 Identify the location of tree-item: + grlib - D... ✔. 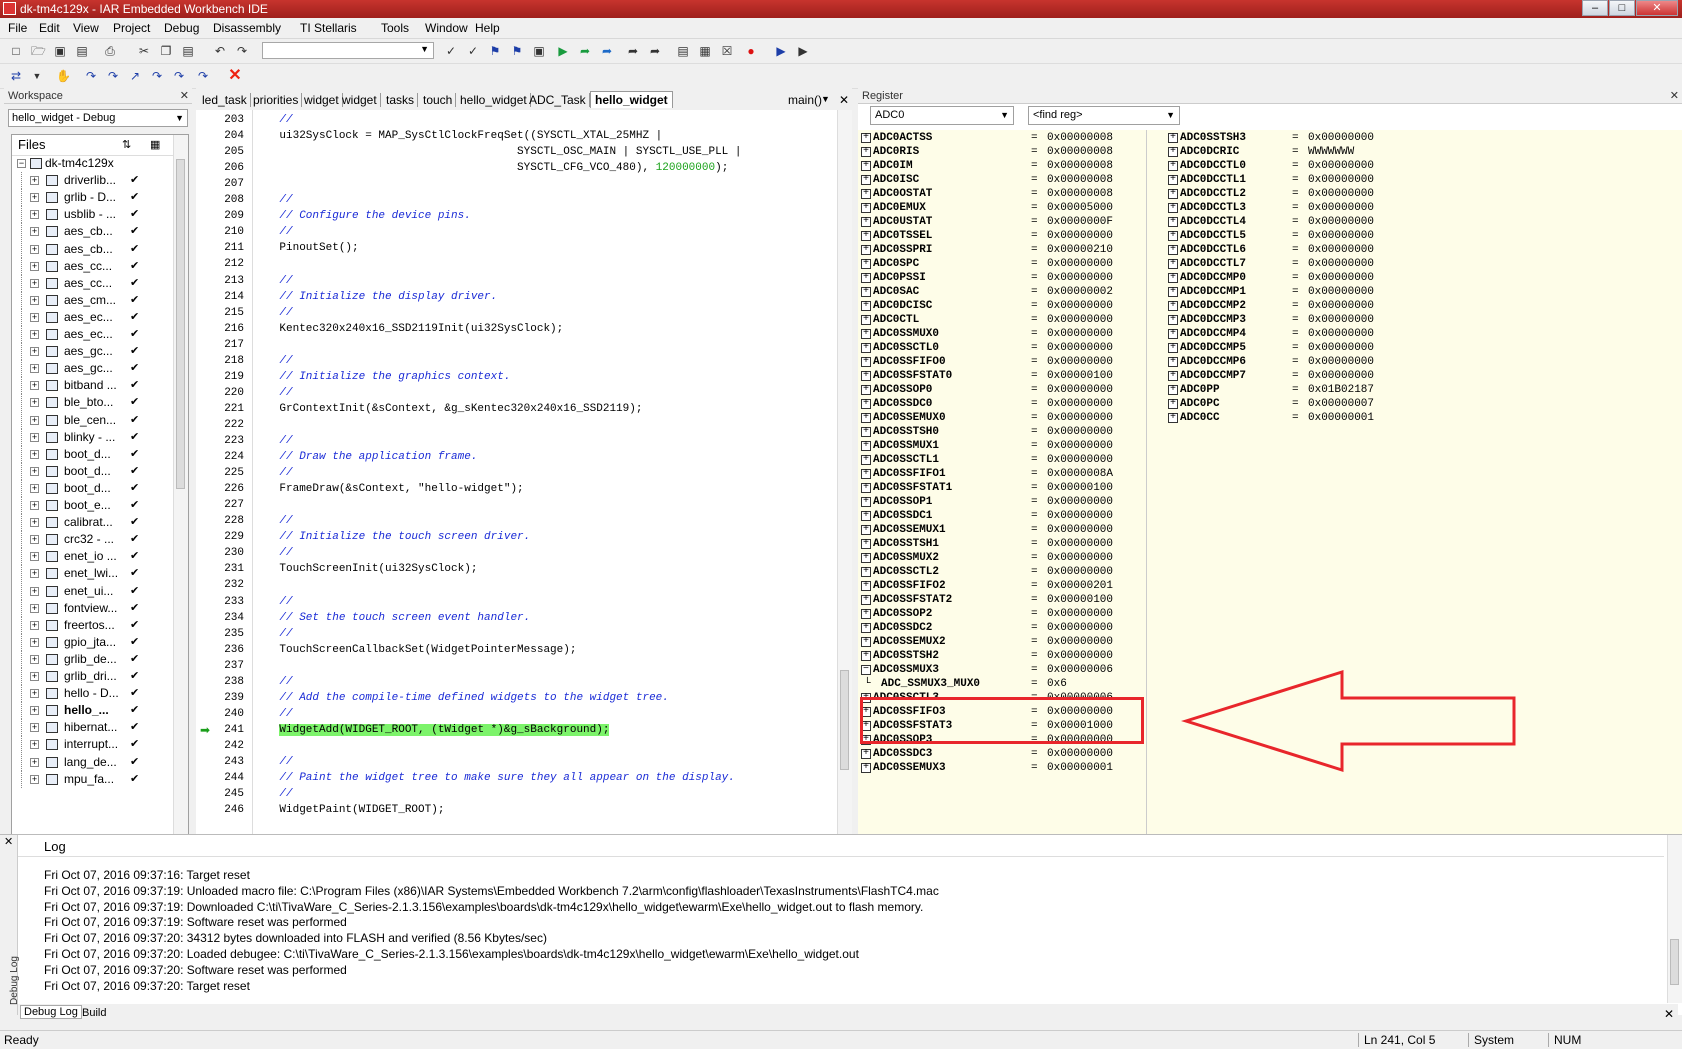
(97, 198).